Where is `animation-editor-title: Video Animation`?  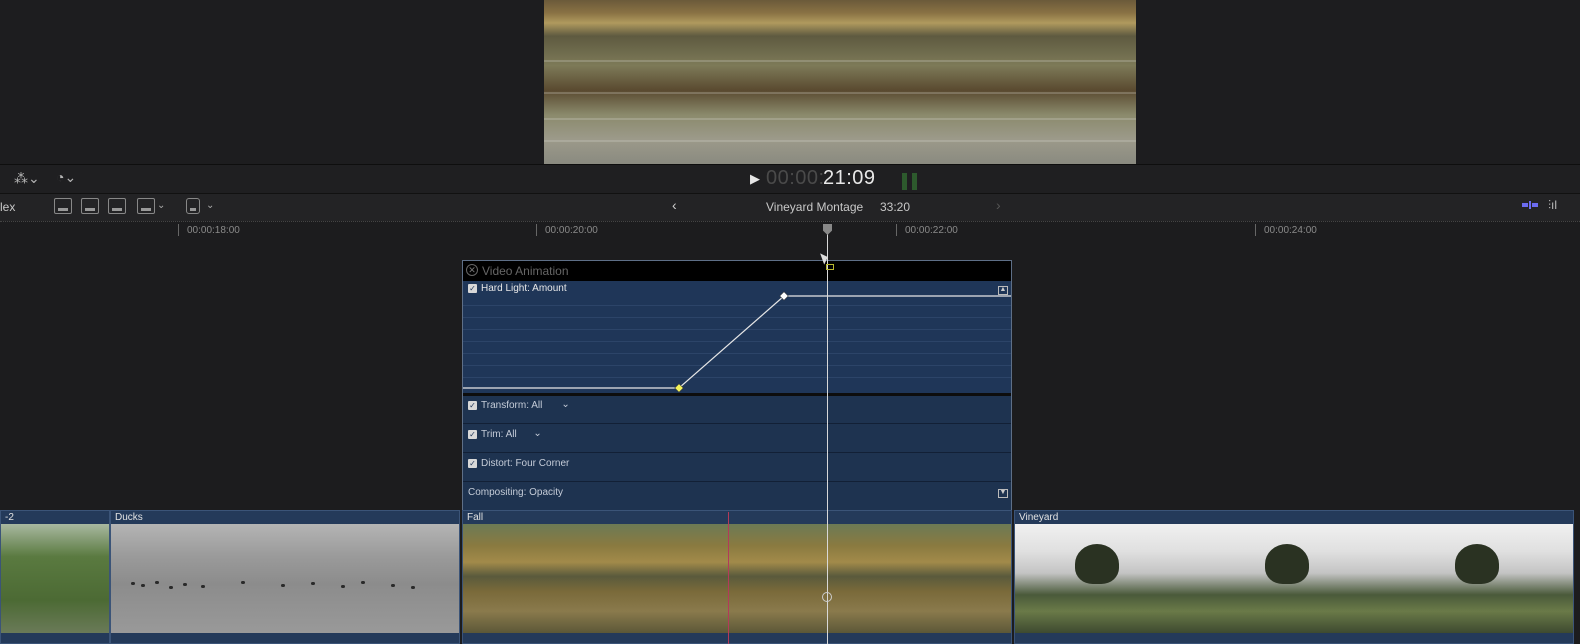
animation-editor-title: Video Animation is located at coordinates (525, 271).